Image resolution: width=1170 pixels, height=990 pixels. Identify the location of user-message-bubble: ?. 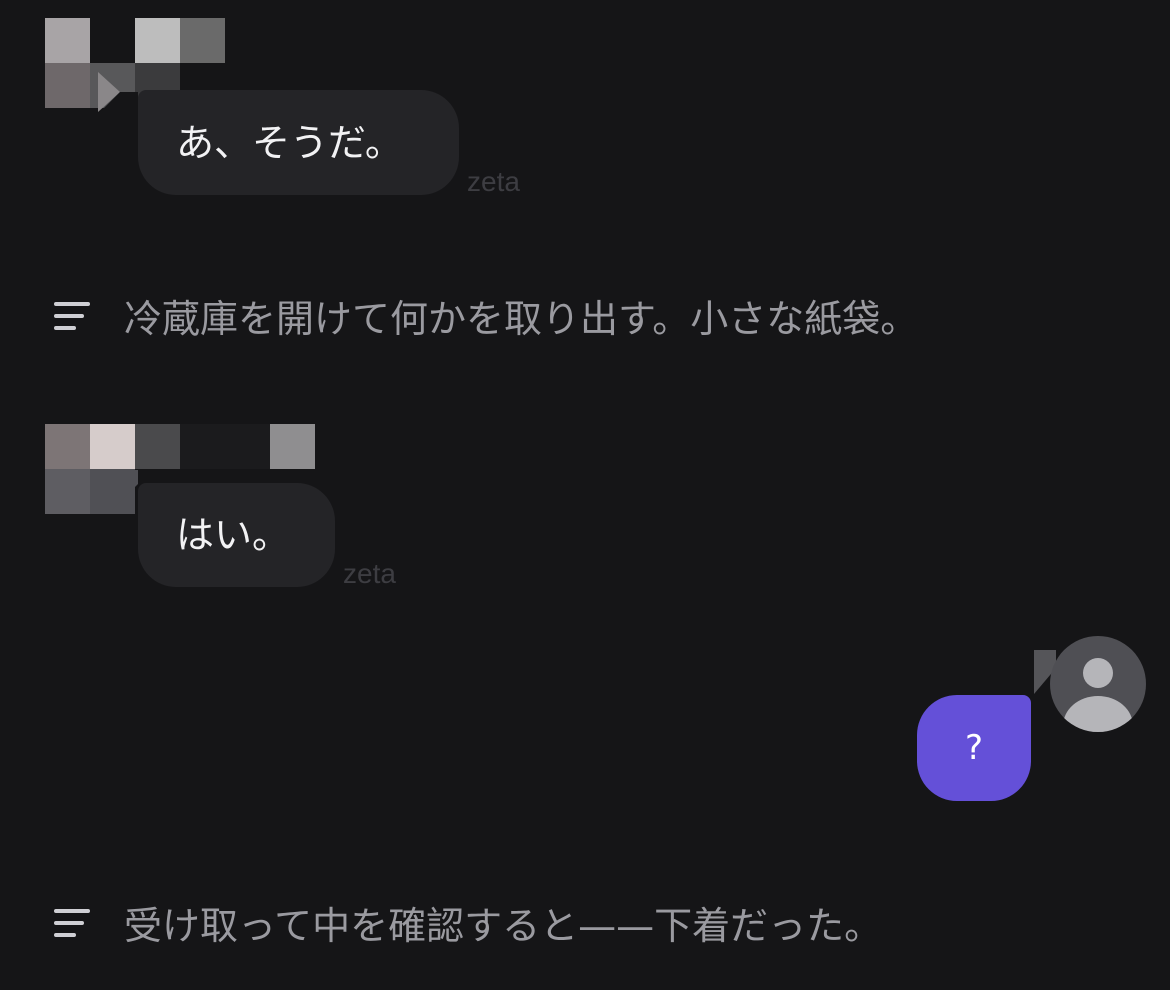
(974, 748).